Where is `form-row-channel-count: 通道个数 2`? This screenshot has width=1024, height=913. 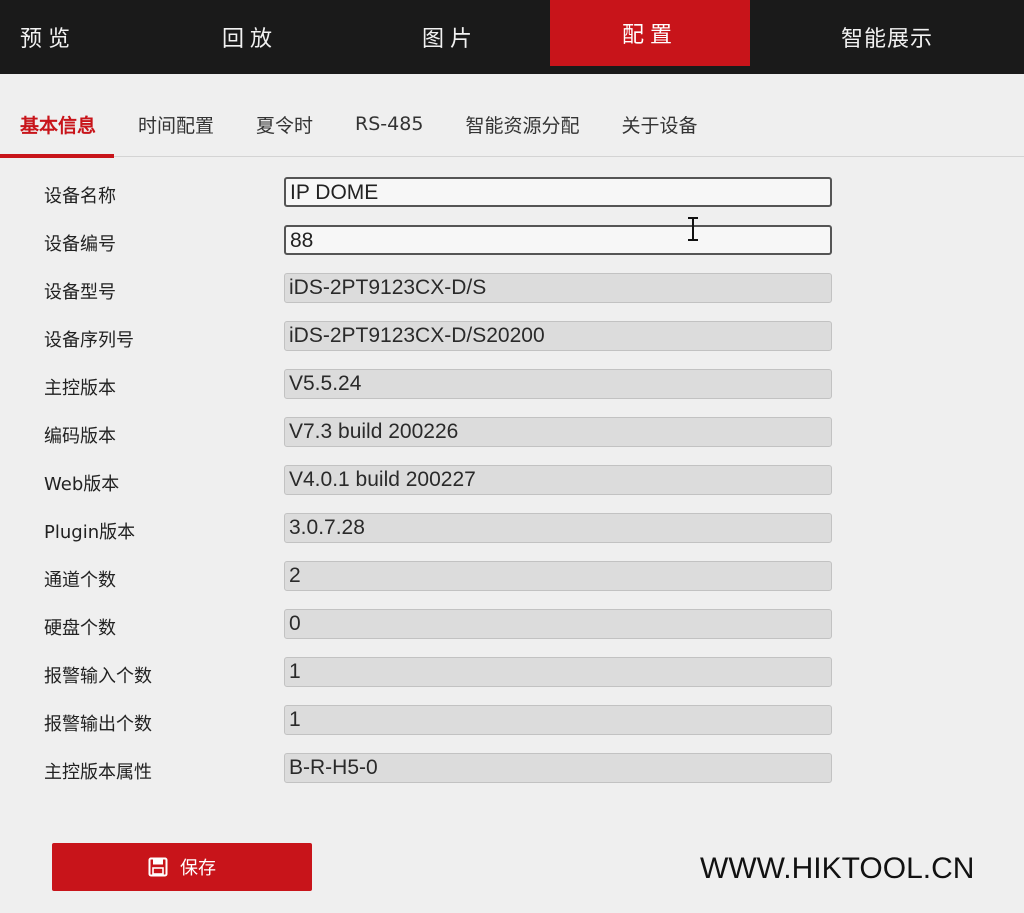
form-row-channel-count: 通道个数 2 is located at coordinates (512, 578).